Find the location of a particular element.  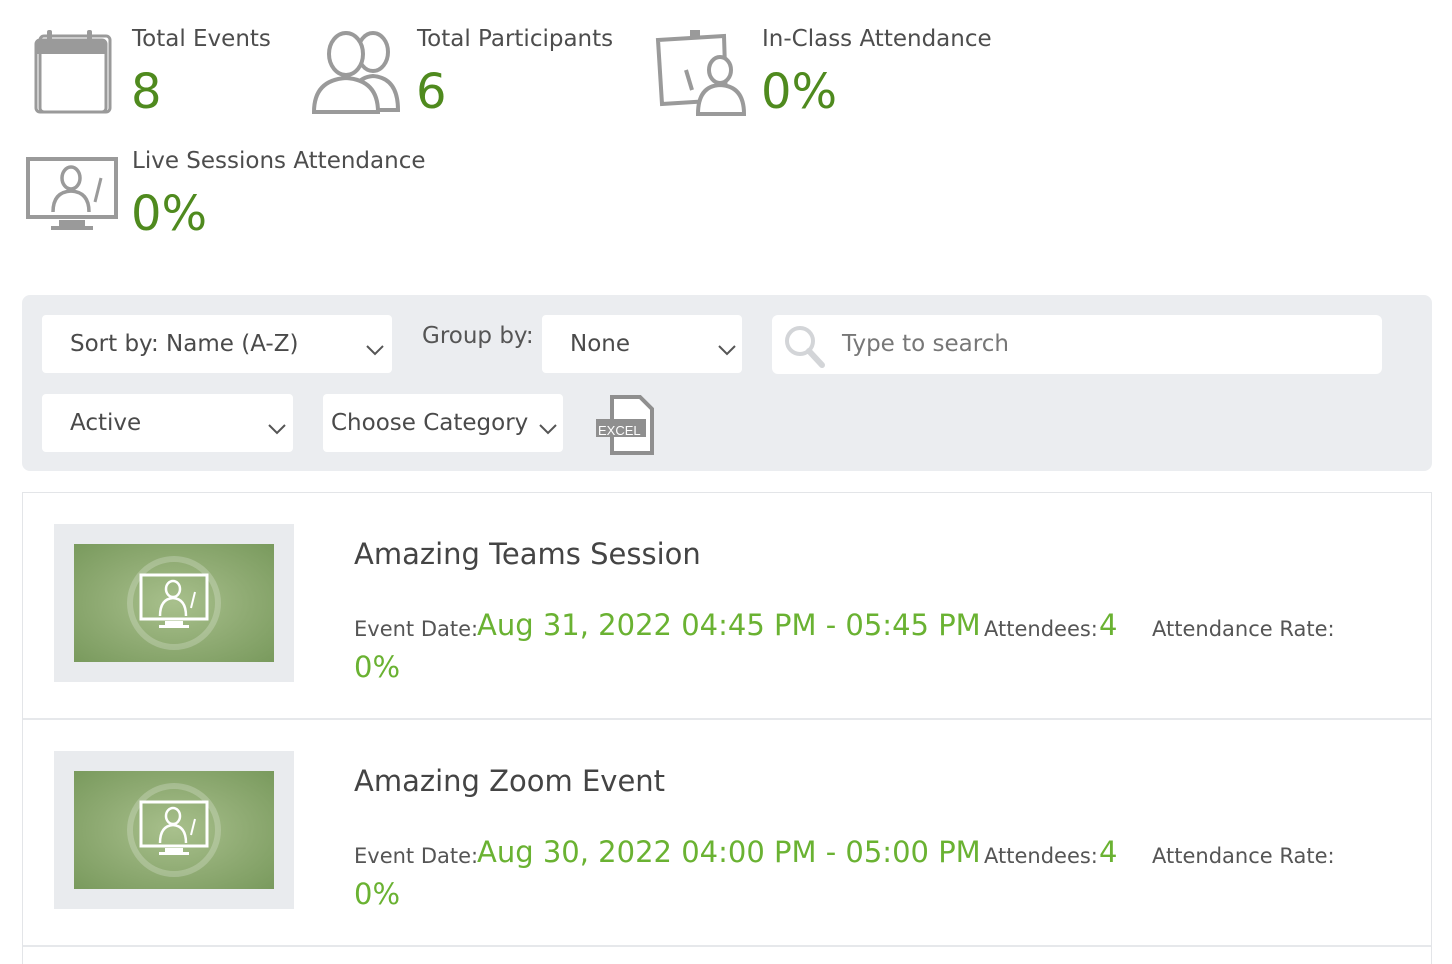

stat-label: Total Participants is located at coordinates (515, 39).